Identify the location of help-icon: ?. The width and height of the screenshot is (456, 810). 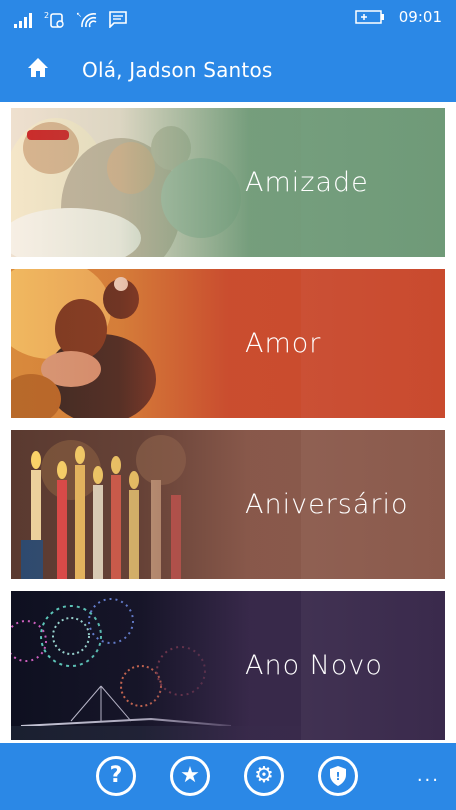
(116, 775).